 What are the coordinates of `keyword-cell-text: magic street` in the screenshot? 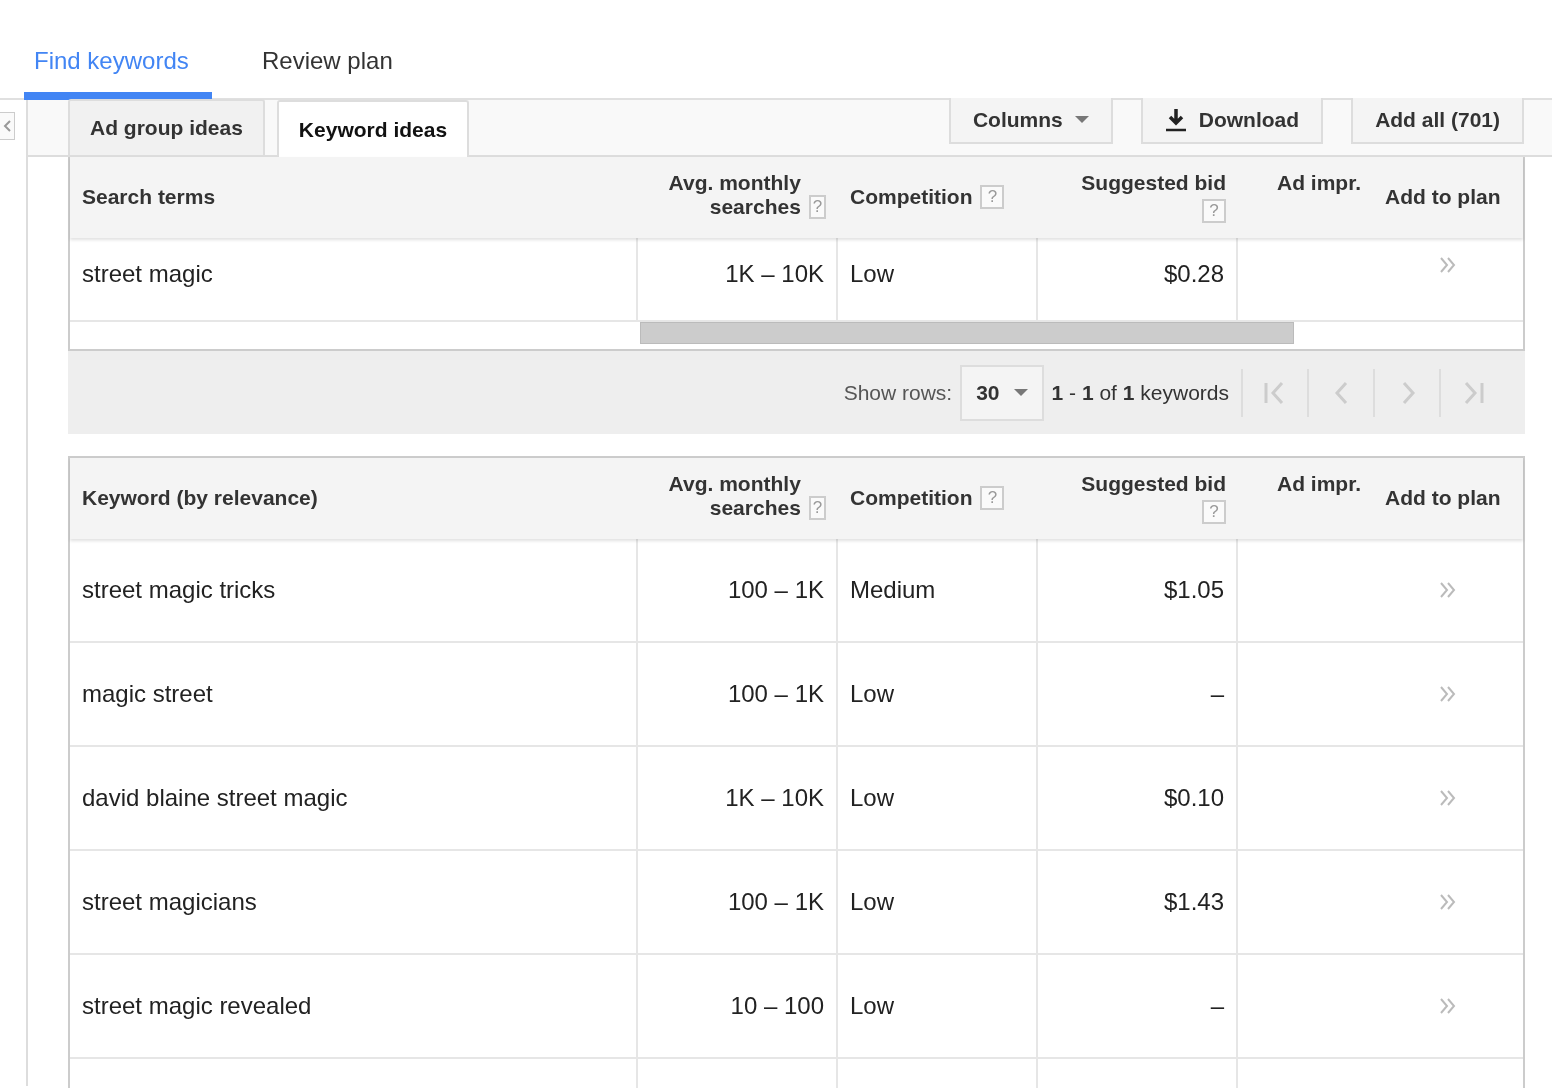 It's located at (147, 694).